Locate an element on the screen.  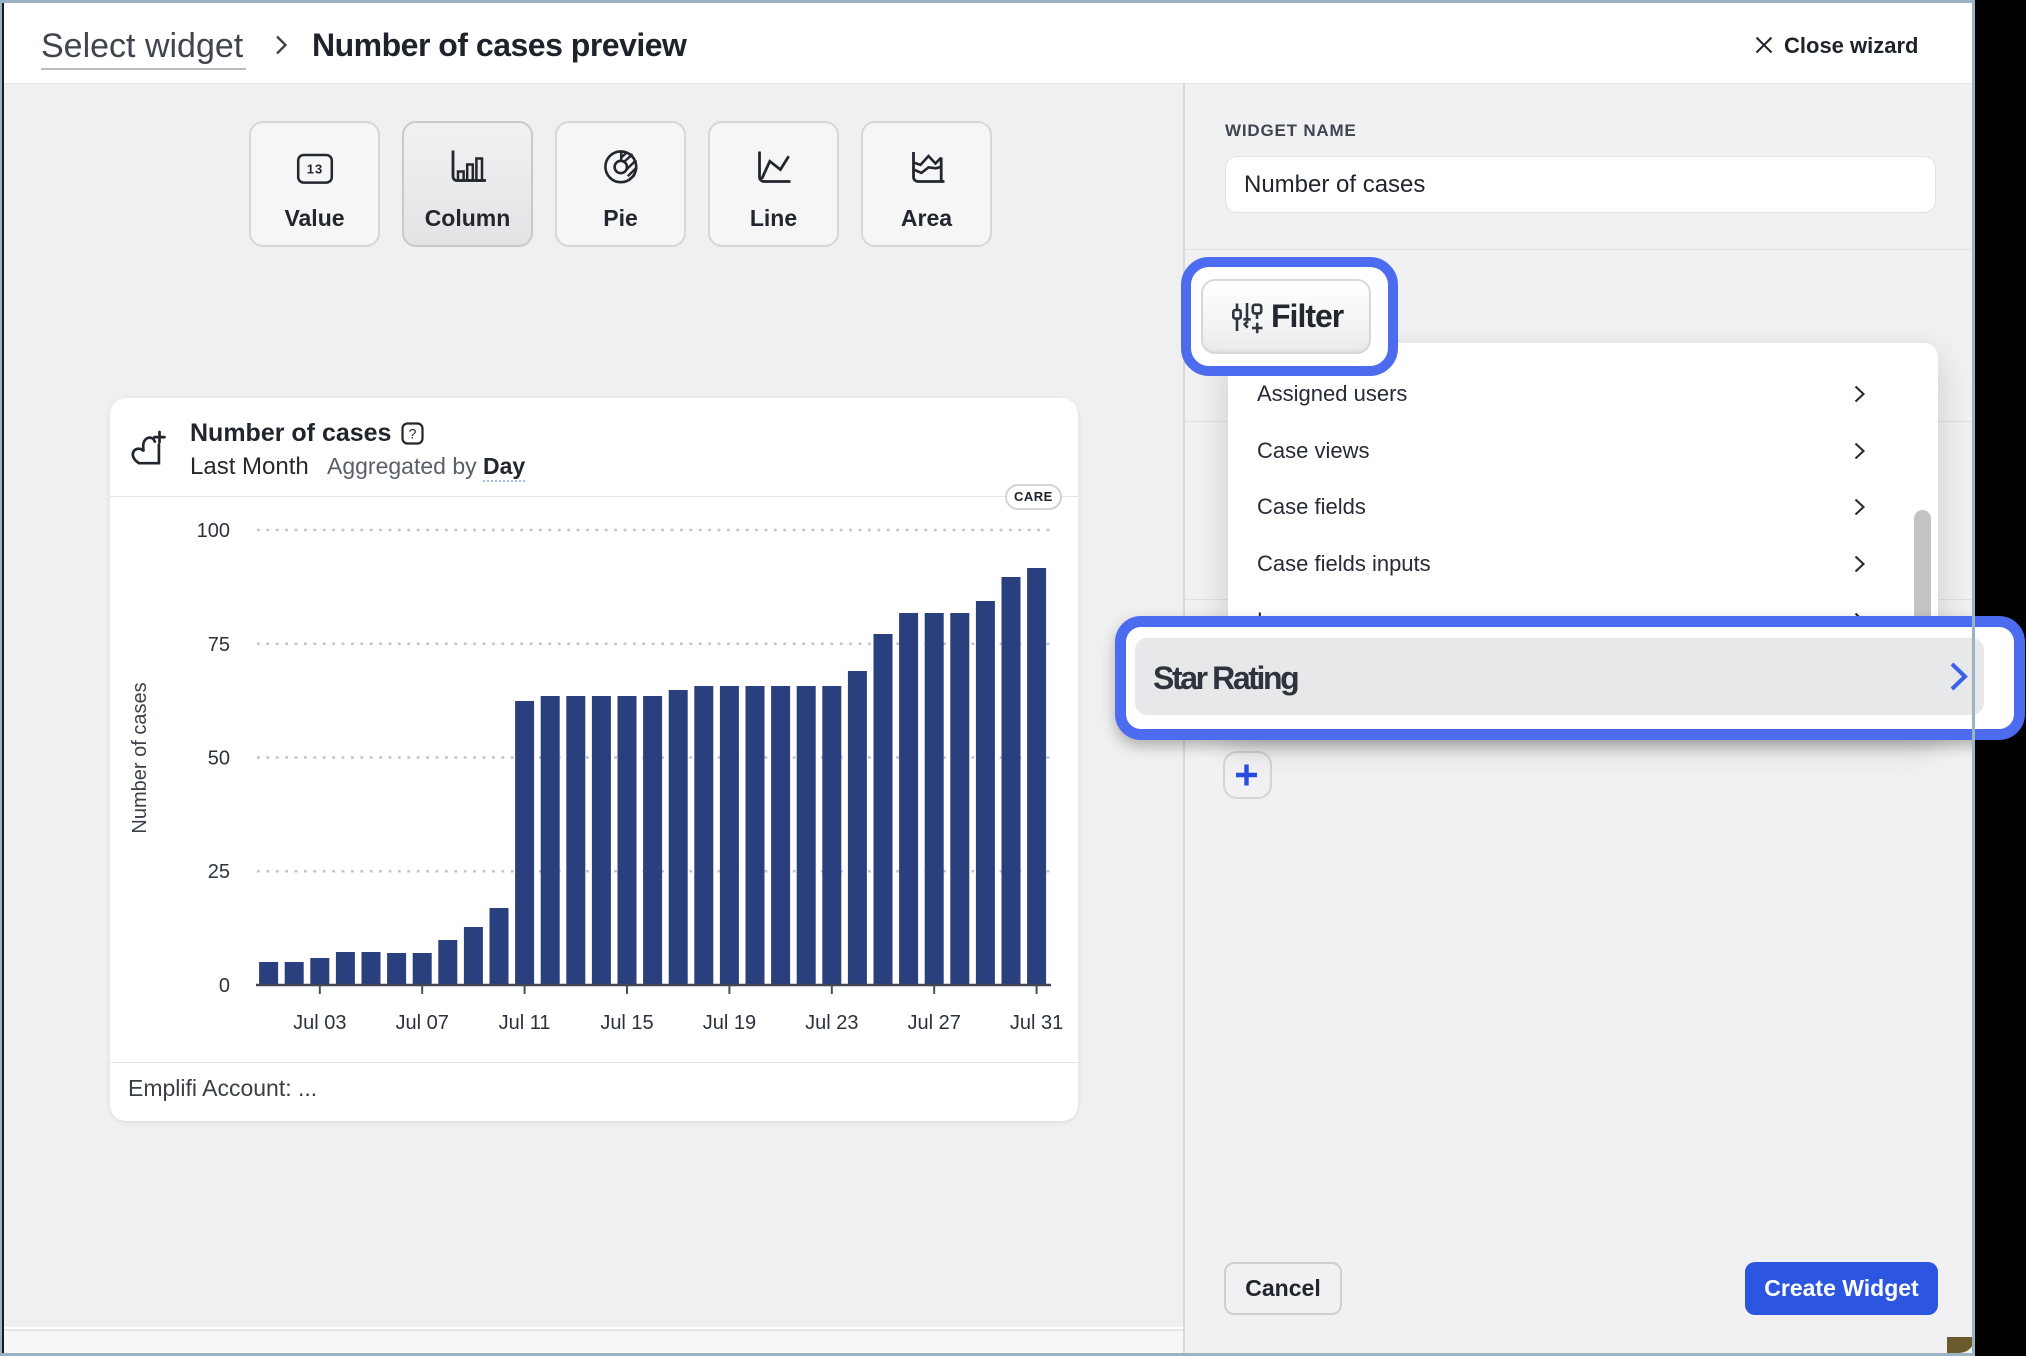
svg-text: Jul 15 is located at coordinates (626, 1023).